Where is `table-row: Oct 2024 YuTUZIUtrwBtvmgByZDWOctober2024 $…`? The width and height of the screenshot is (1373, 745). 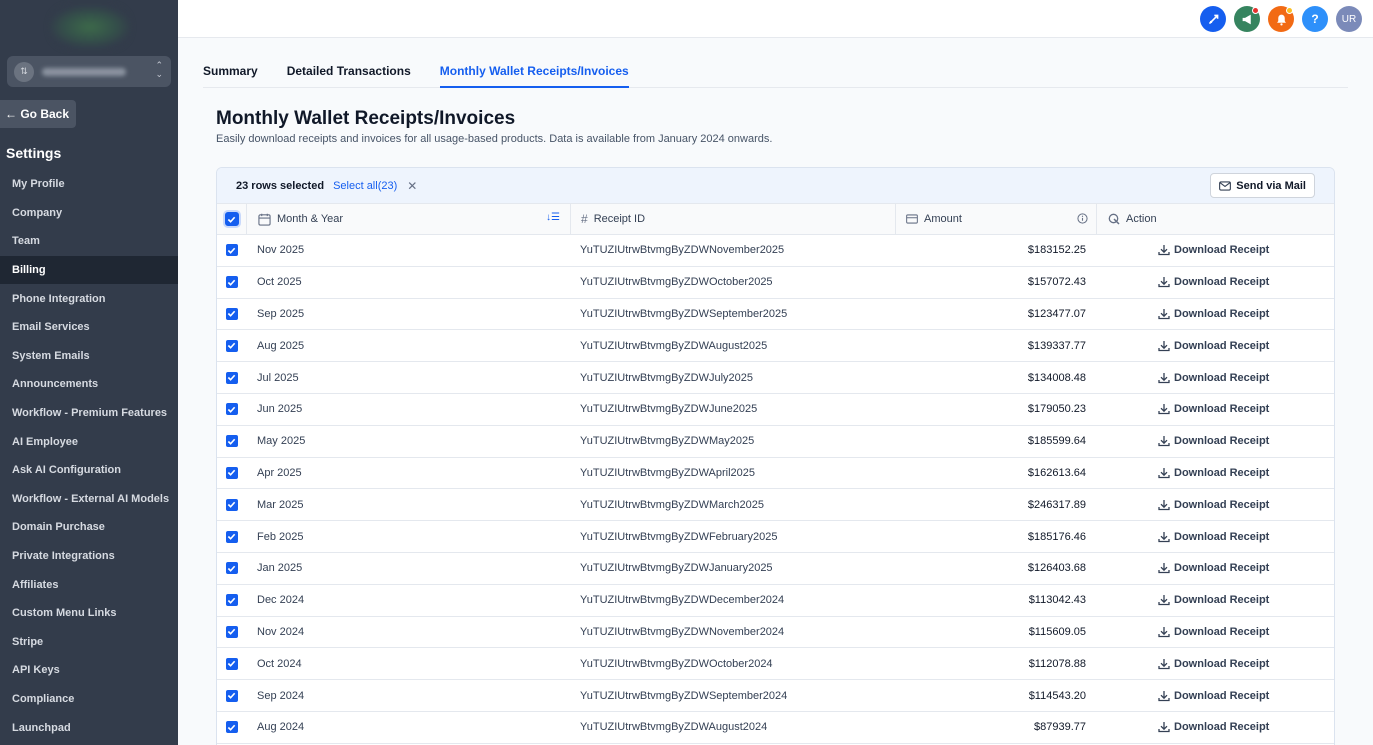 table-row: Oct 2024 YuTUZIUtrwBtvmgByZDWOctober2024 $… is located at coordinates (775, 664).